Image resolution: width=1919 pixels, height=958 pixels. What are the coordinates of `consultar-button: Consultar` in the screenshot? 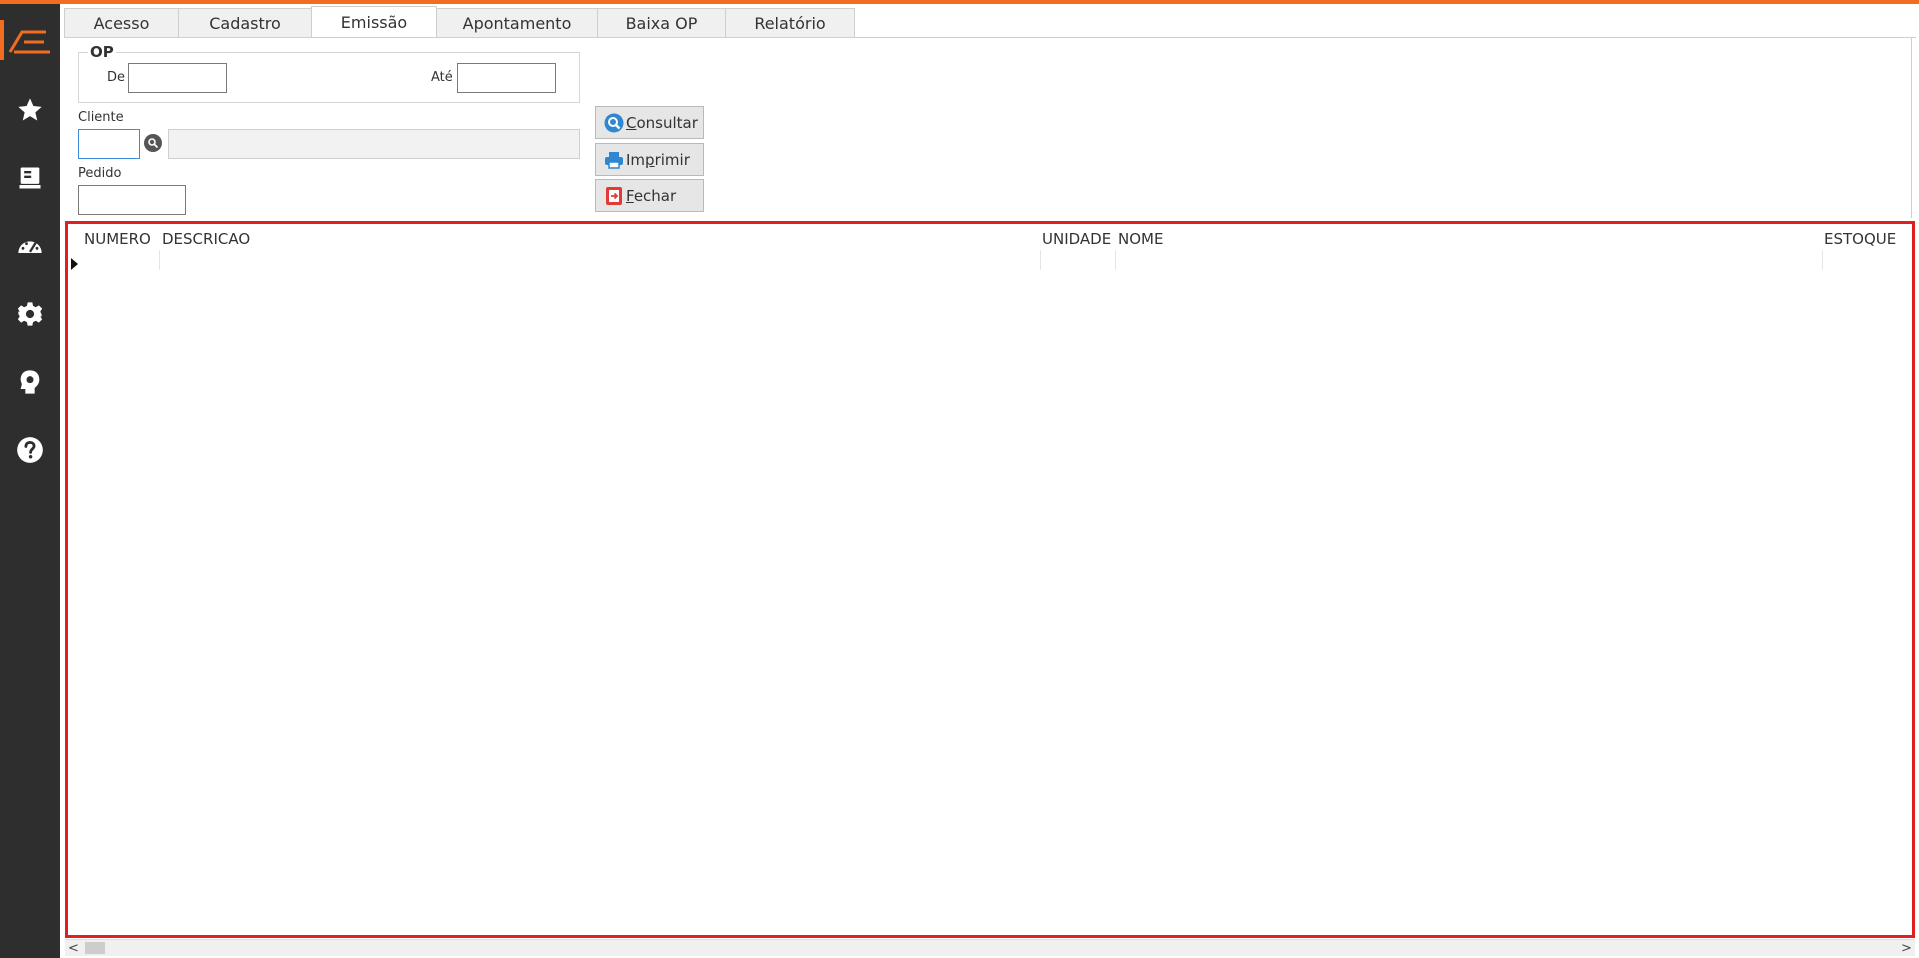 It's located at (649, 122).